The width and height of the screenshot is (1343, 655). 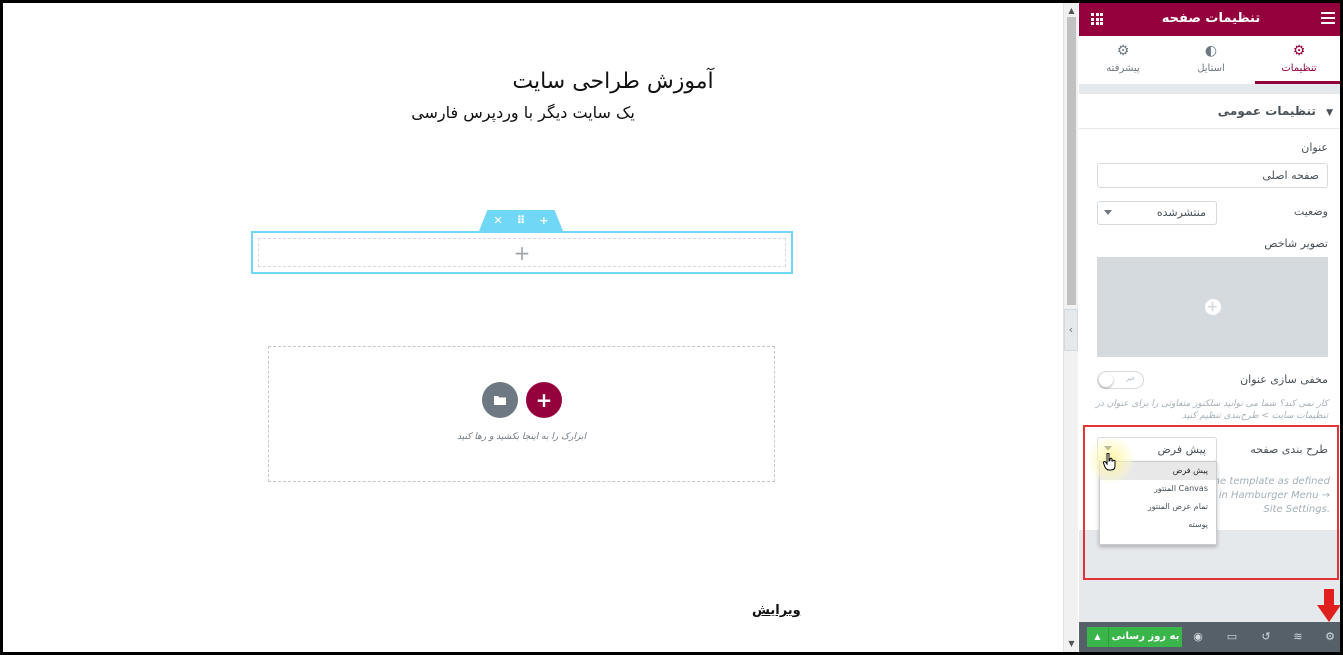 I want to click on layers-icon: ≋, so click(x=1298, y=637).